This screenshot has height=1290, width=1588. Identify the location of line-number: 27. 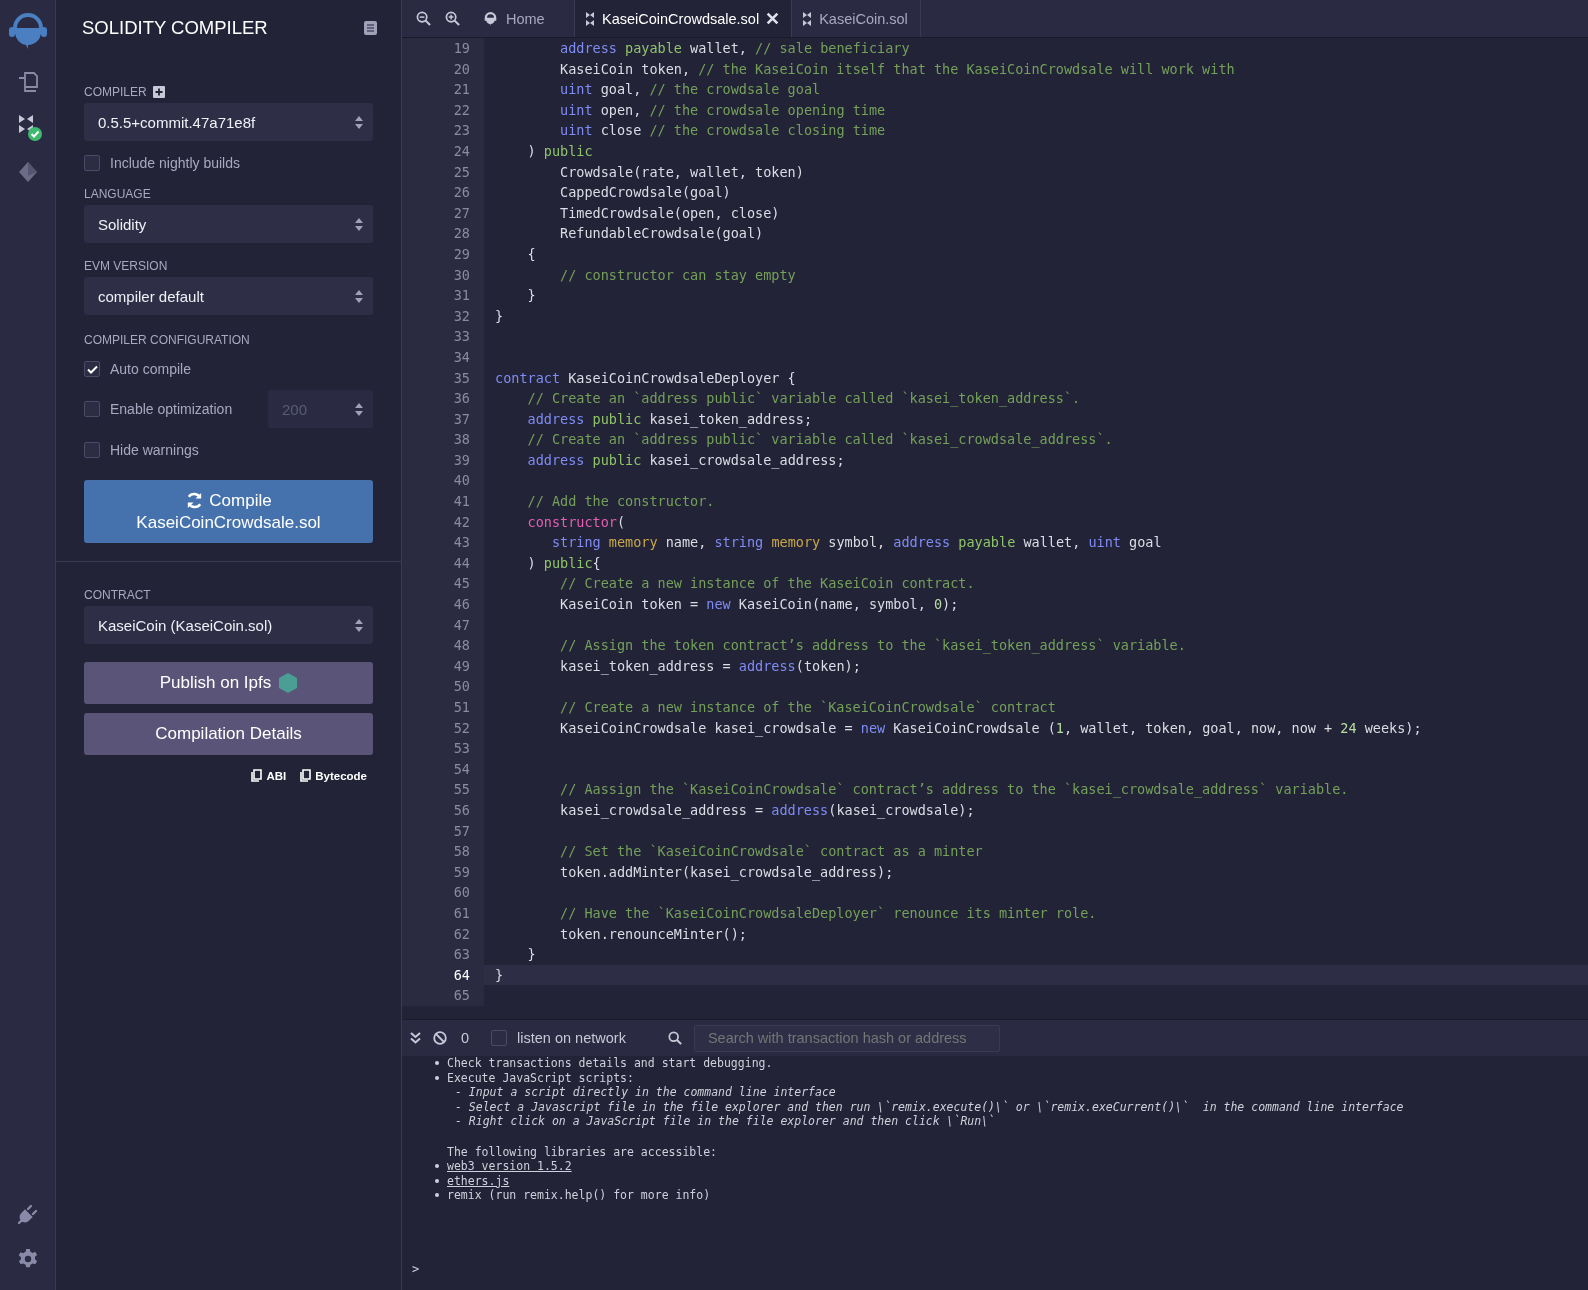
(443, 213).